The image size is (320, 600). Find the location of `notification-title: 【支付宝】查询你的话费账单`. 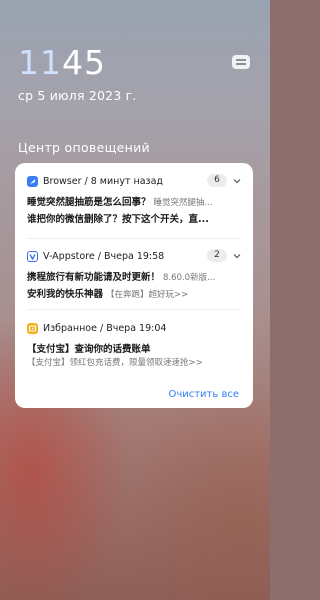

notification-title: 【支付宝】查询你的话费账单 is located at coordinates (89, 349).